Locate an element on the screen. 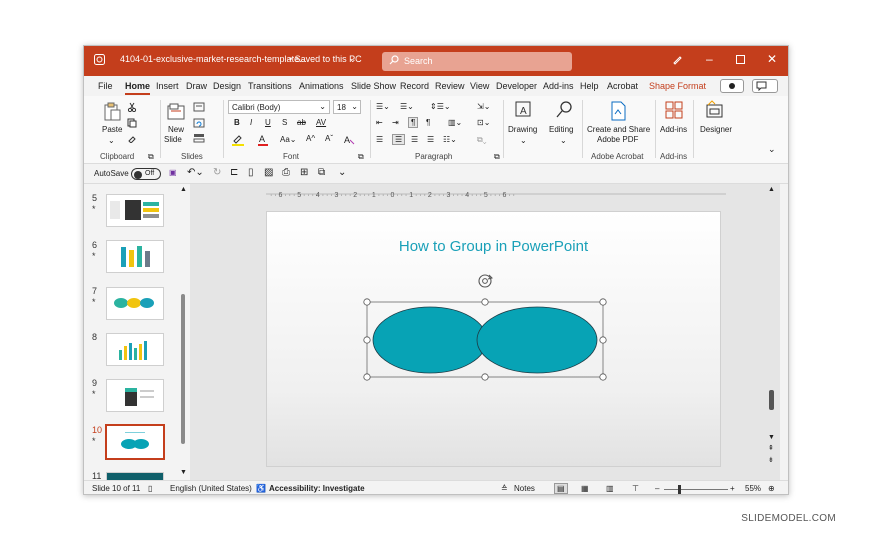 This screenshot has height=539, width=870. tab-animations: Animations is located at coordinates (321, 86).